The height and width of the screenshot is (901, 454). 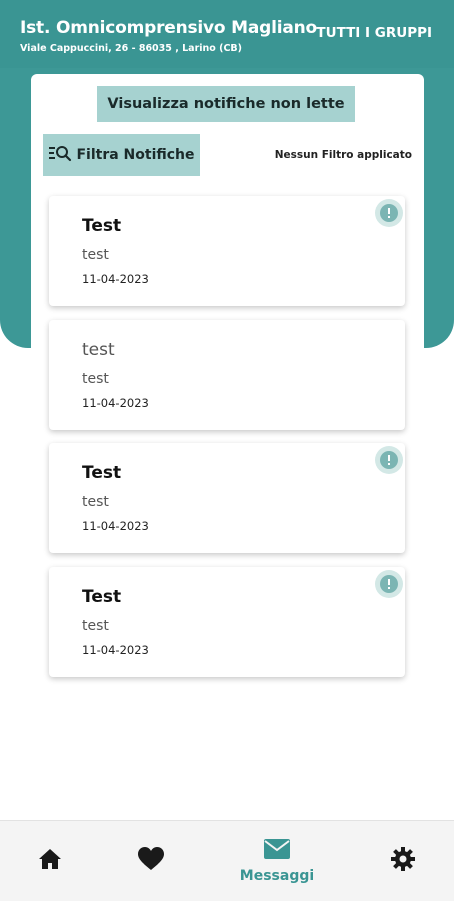 What do you see at coordinates (277, 851) in the screenshot?
I see `mail-icon` at bounding box center [277, 851].